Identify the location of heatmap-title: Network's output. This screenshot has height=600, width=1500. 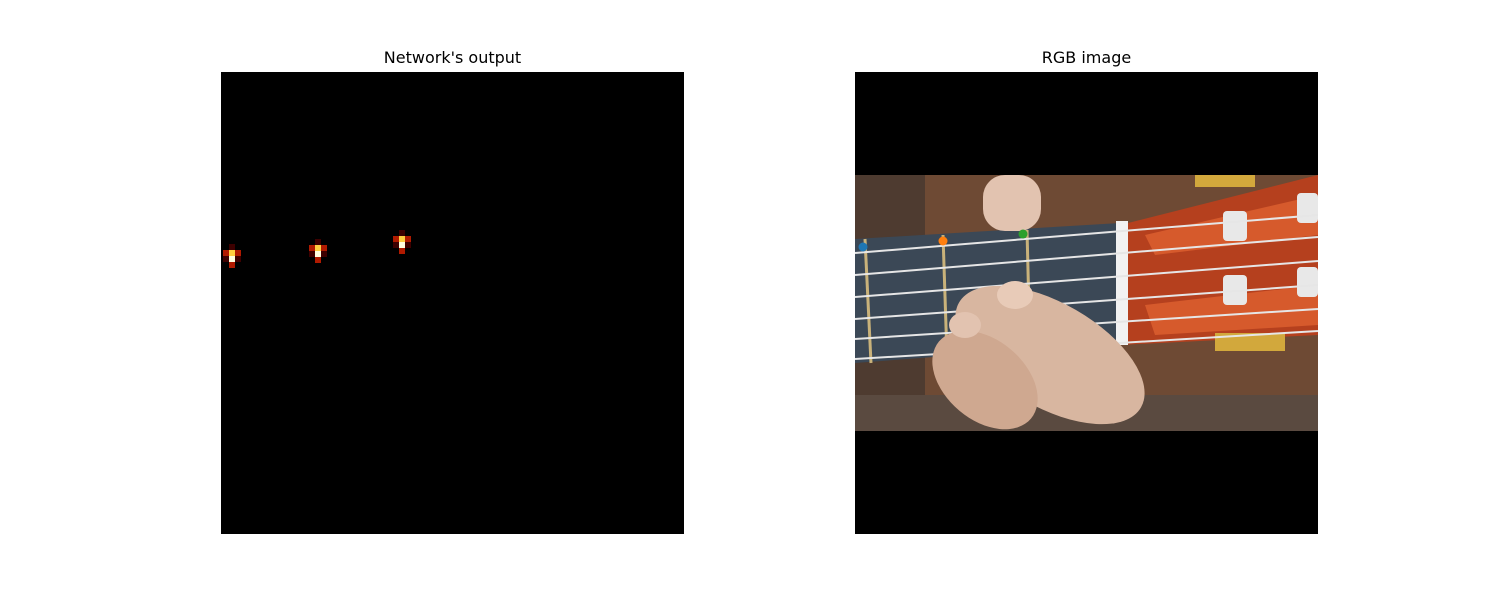
(452, 57).